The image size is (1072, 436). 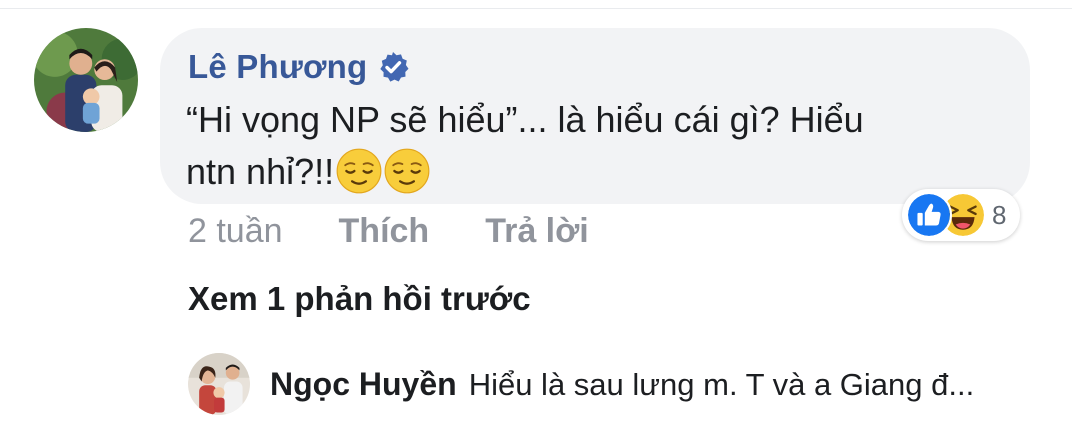 What do you see at coordinates (537, 231) in the screenshot?
I see `reply-button: Trả lời` at bounding box center [537, 231].